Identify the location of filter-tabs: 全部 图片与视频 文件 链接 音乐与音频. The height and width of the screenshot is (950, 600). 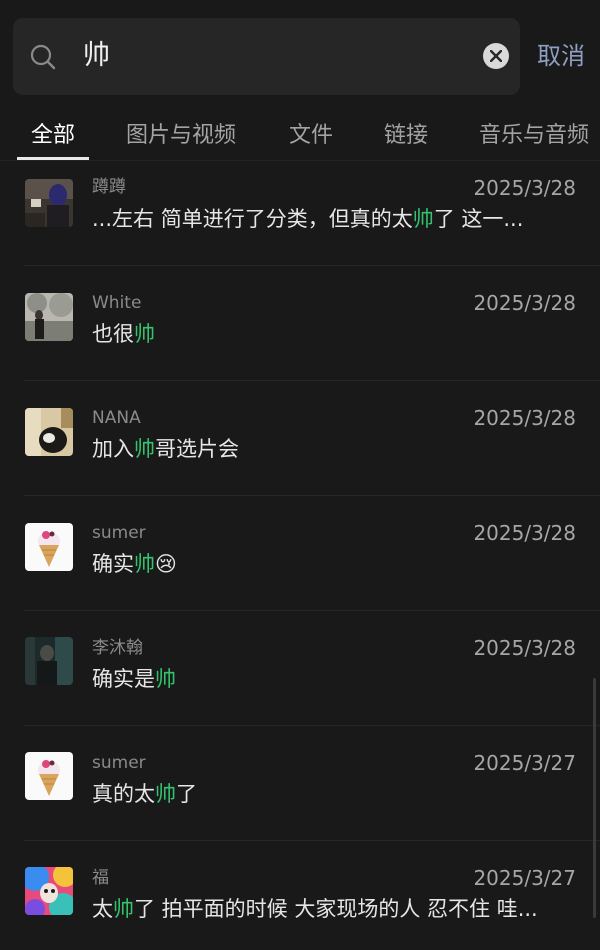
(300, 136).